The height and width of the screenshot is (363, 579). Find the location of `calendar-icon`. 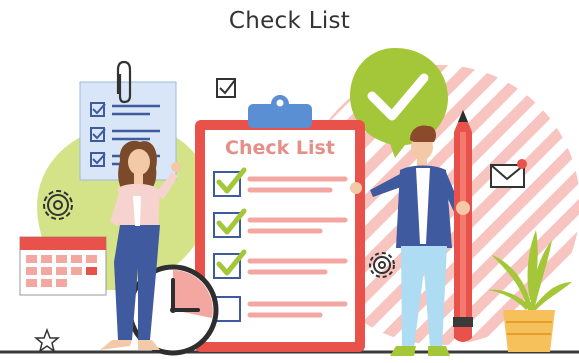

calendar-icon is located at coordinates (63, 266).